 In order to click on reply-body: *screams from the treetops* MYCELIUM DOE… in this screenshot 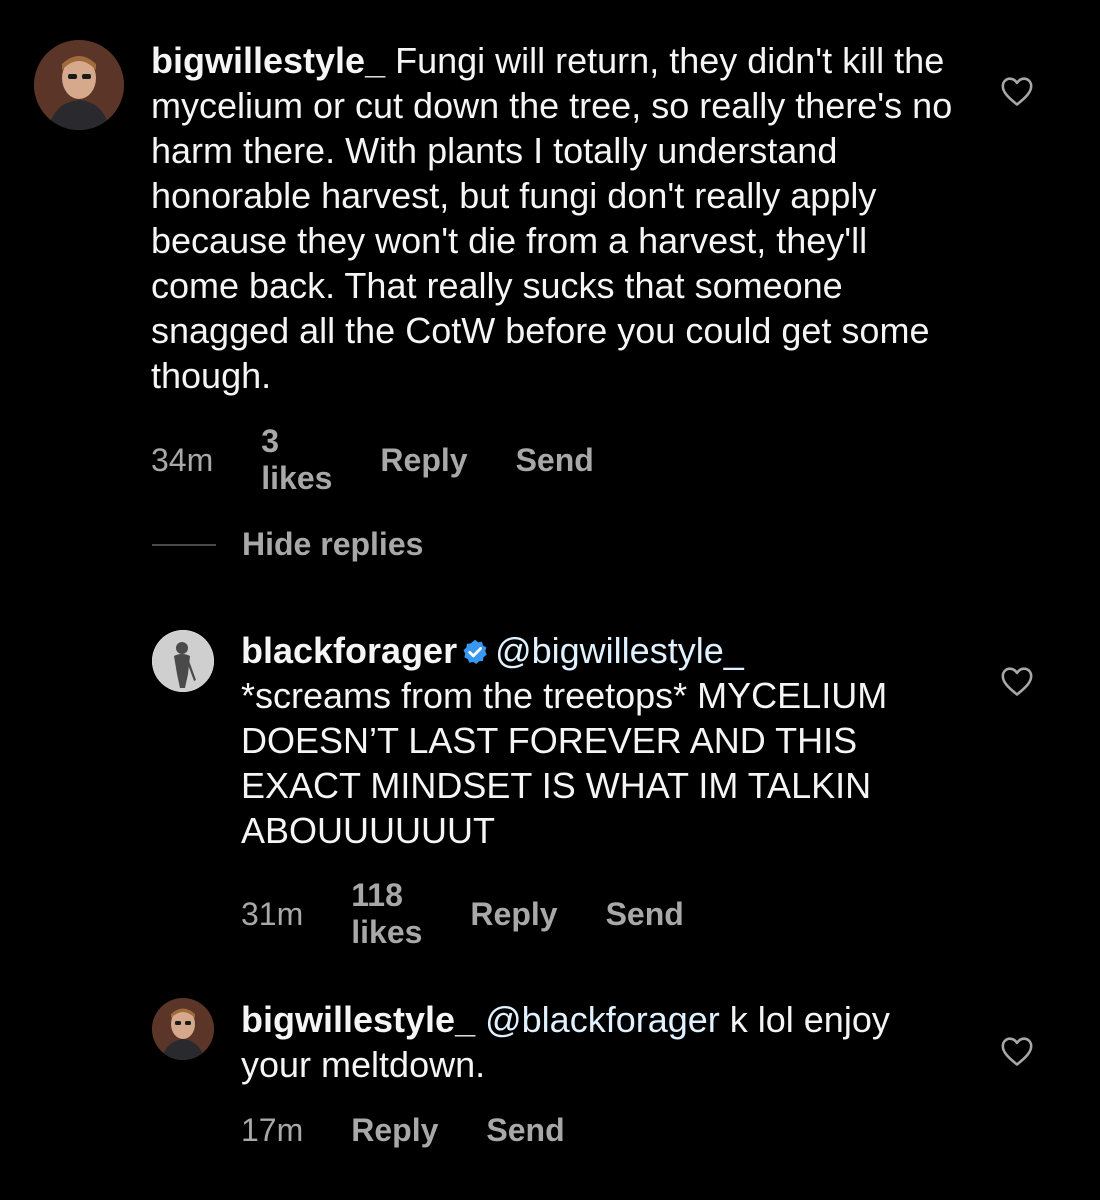, I will do `click(569, 763)`.